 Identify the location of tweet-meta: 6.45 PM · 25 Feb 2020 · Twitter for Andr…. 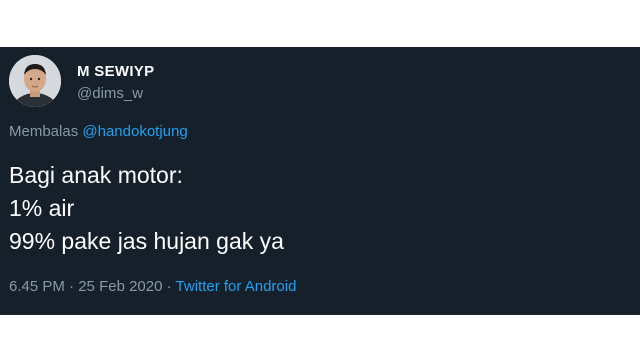
(152, 286).